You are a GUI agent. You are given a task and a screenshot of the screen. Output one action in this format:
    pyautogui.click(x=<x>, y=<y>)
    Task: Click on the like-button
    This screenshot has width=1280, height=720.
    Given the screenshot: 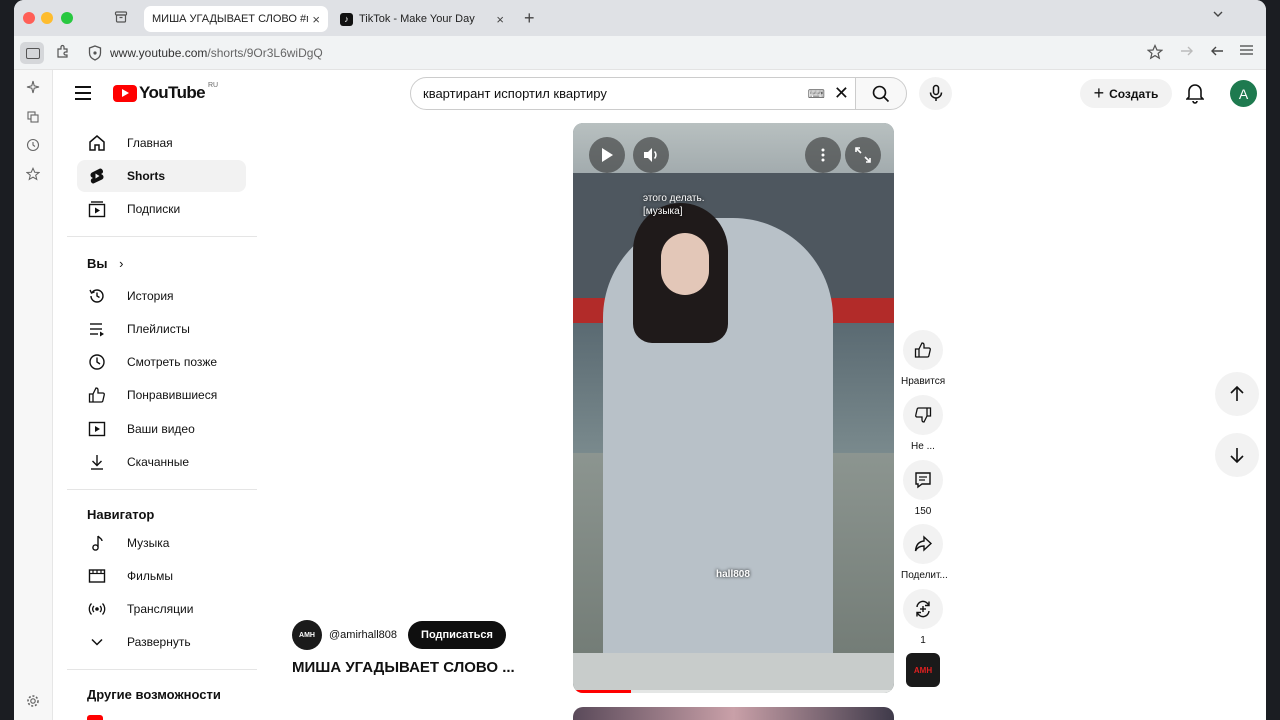 What is the action you would take?
    pyautogui.click(x=923, y=350)
    